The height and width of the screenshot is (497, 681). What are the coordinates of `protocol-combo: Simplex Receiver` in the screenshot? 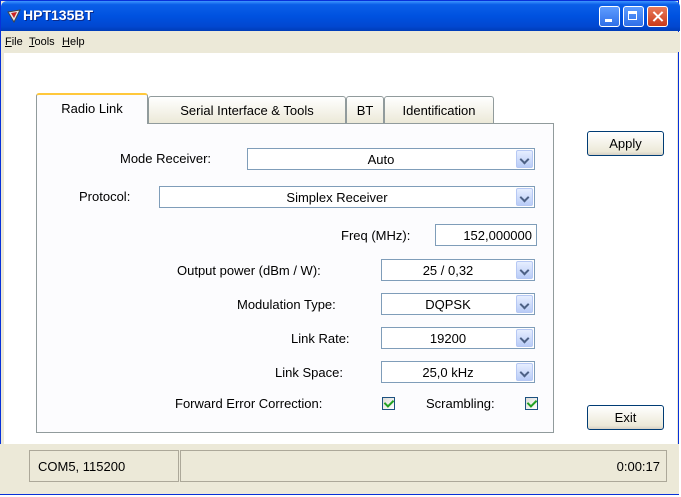 It's located at (347, 197).